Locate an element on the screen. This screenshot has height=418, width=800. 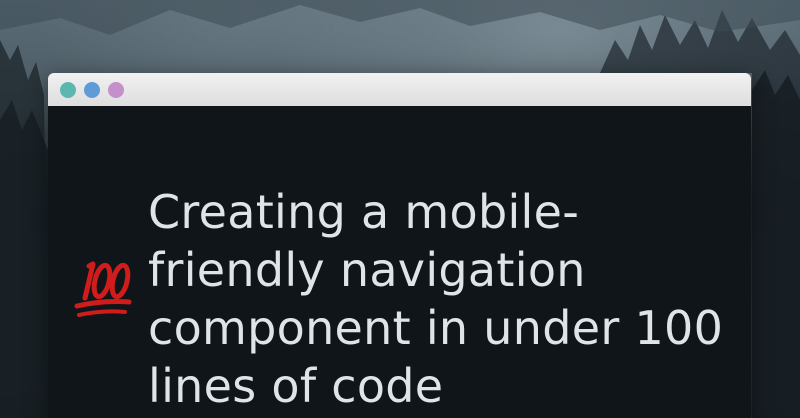
hundred-points-icon is located at coordinates (103, 289).